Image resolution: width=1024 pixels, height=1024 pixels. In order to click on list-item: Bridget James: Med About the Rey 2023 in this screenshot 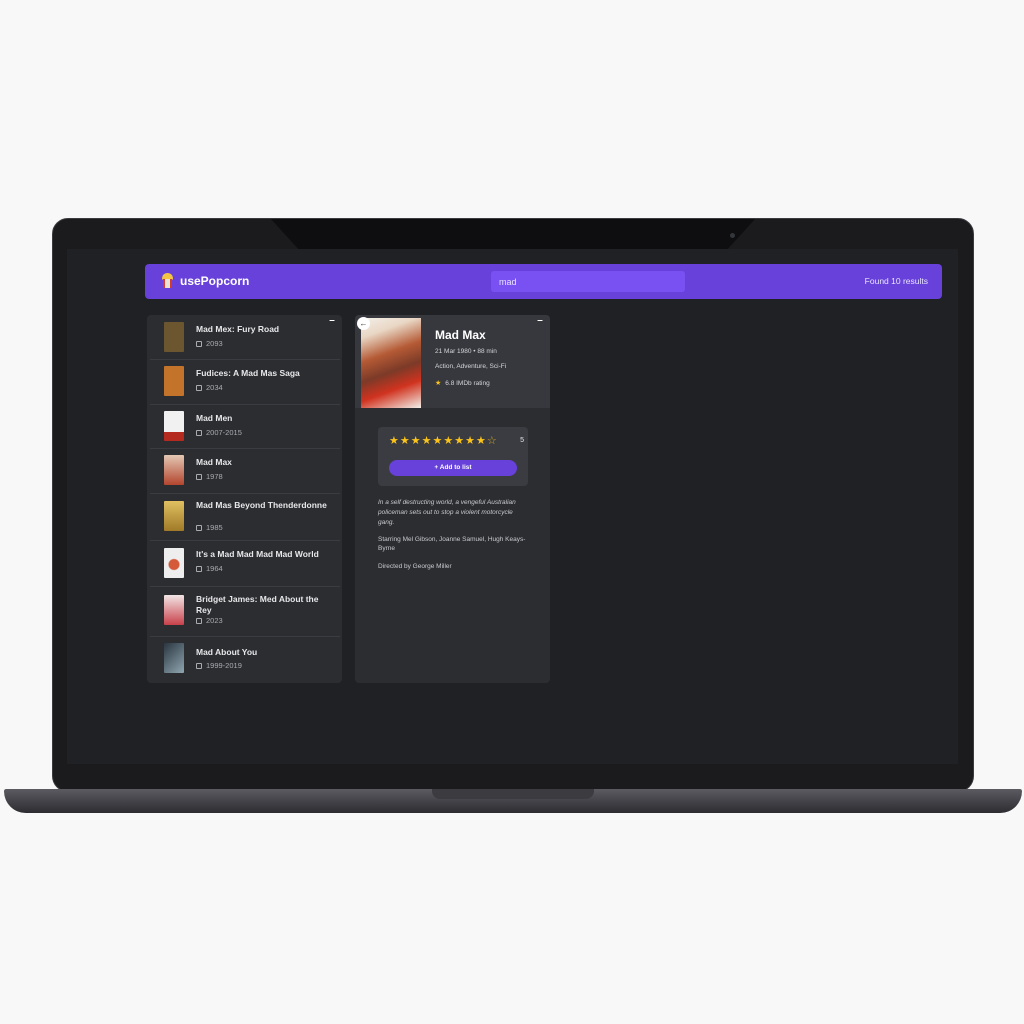, I will do `click(245, 611)`.